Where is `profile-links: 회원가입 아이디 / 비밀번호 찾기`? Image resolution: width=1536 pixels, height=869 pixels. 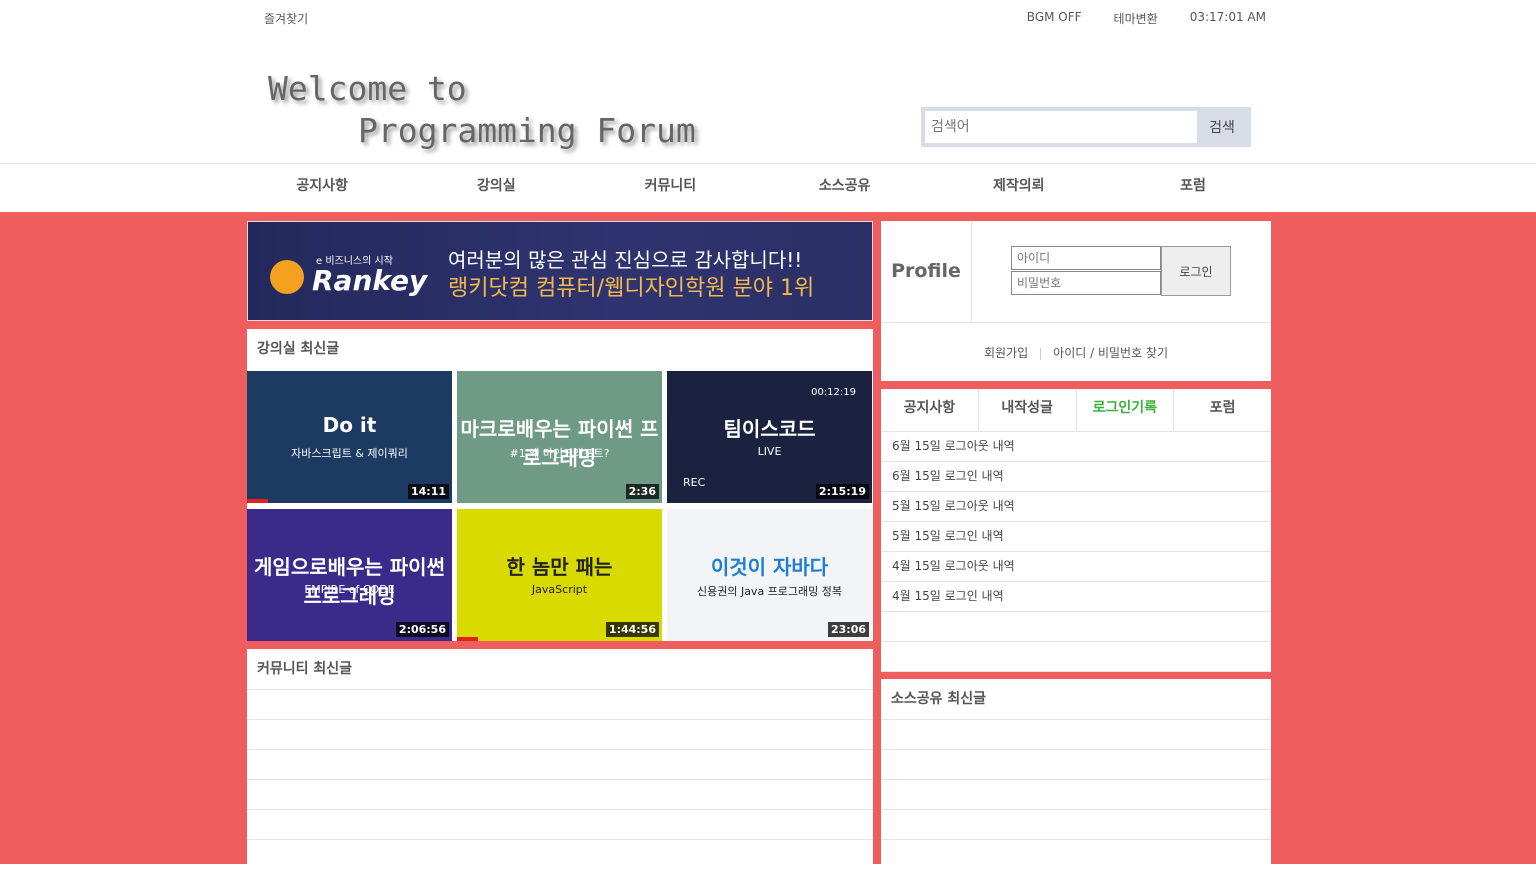
profile-links: 회원가입 아이디 / 비밀번호 찾기 is located at coordinates (1076, 352).